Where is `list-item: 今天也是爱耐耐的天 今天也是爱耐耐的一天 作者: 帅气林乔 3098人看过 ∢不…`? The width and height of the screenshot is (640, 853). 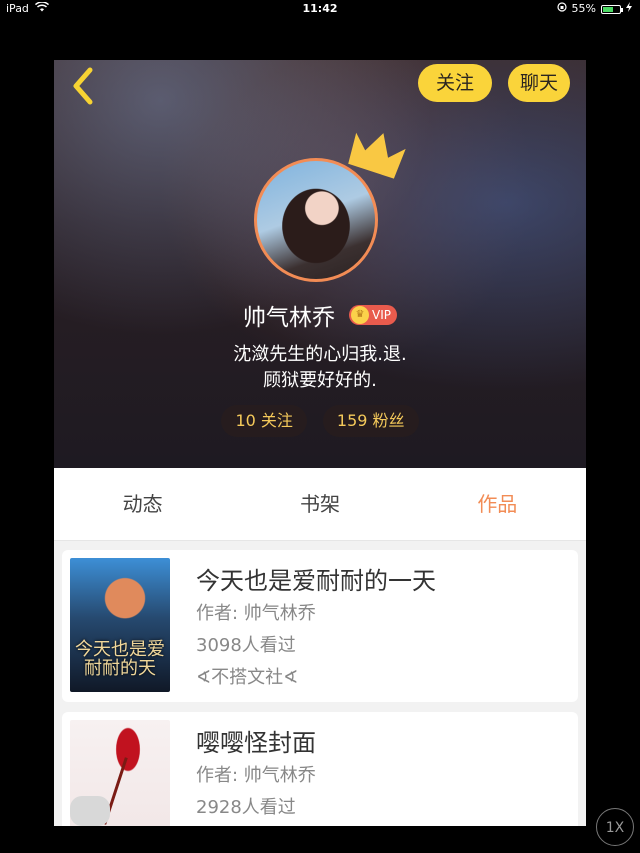 list-item: 今天也是爱耐耐的天 今天也是爱耐耐的一天 作者: 帅气林乔 3098人看过 ∢不… is located at coordinates (320, 626).